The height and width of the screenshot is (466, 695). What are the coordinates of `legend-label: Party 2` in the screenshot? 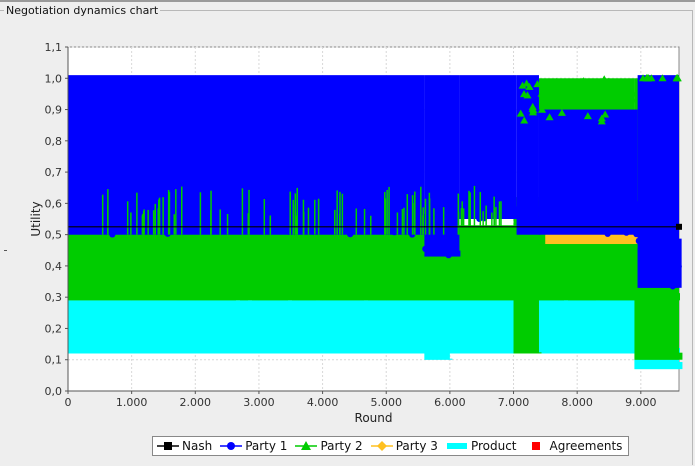 It's located at (341, 446).